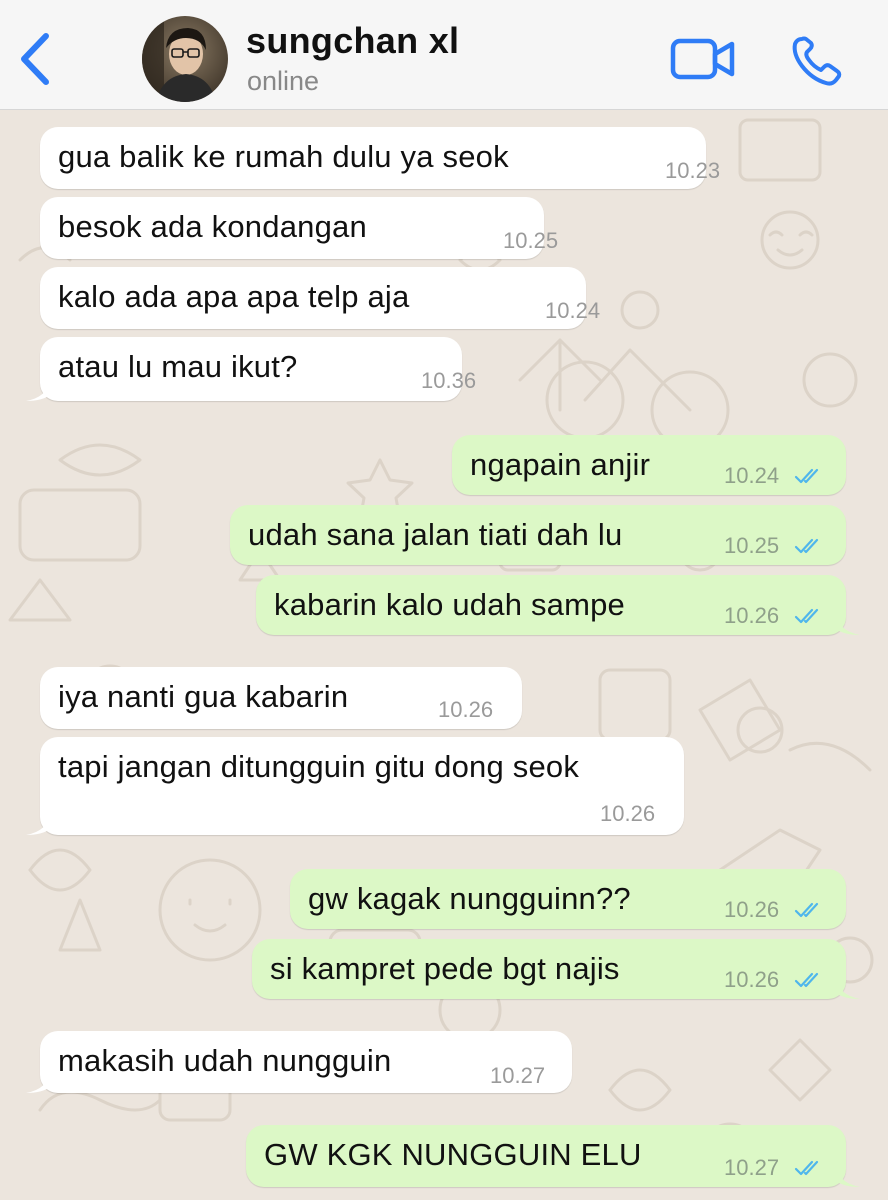  I want to click on message-text: kalo ada apa apa telp aja, so click(234, 296).